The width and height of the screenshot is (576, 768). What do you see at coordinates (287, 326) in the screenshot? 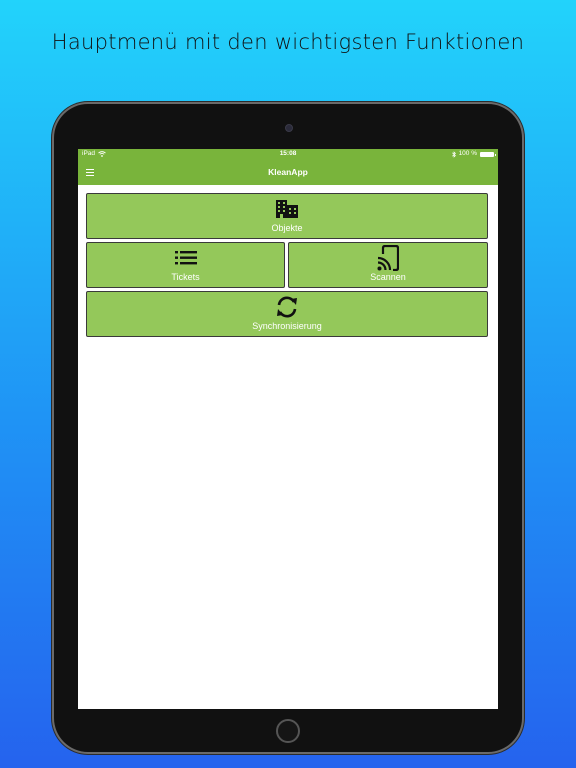
I see `synchronisierung-label: Synchronisierung` at bounding box center [287, 326].